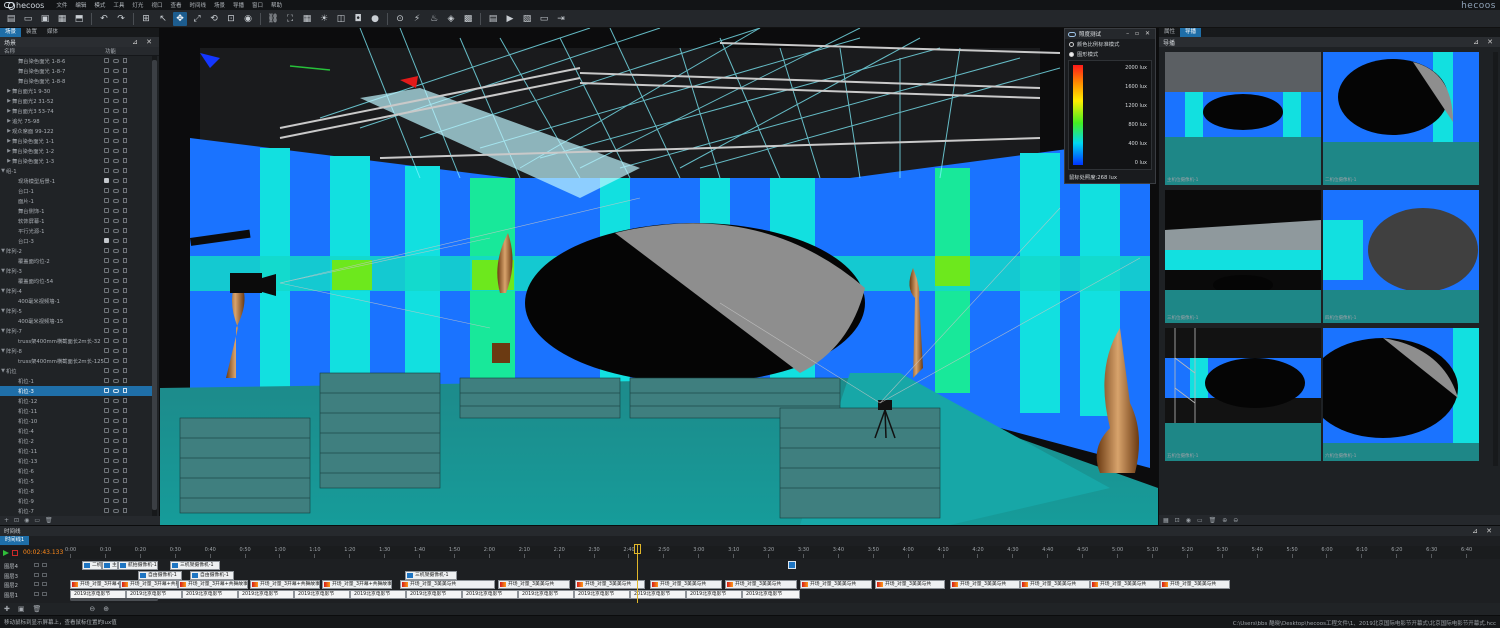  What do you see at coordinates (76, 331) in the screenshot?
I see `tree-row: ▼ 阵列-7` at bounding box center [76, 331].